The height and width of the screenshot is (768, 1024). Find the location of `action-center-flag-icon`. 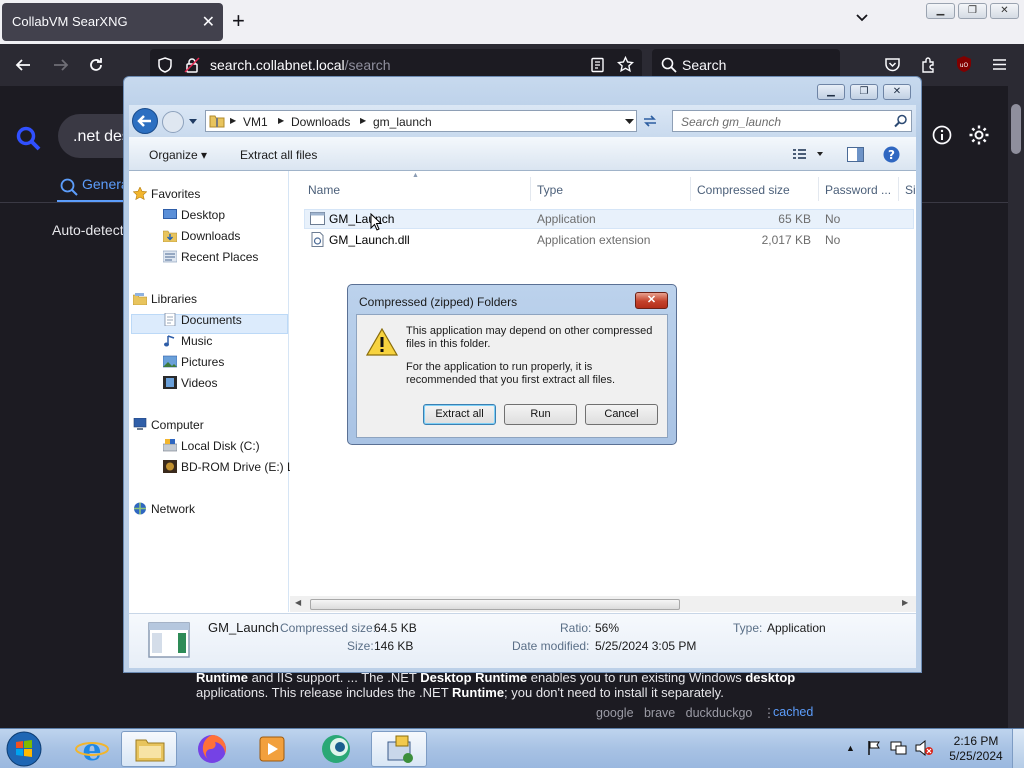

action-center-flag-icon is located at coordinates (874, 748).